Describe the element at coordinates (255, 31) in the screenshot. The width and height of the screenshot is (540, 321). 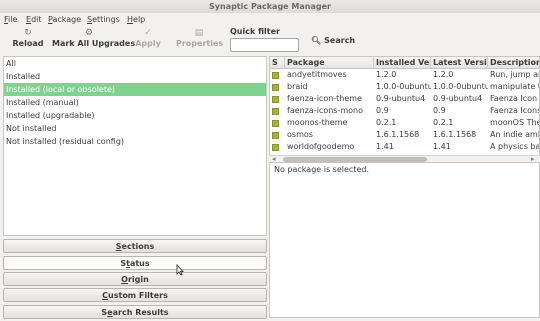
I see `quick-filter-label: Quick filter` at that location.